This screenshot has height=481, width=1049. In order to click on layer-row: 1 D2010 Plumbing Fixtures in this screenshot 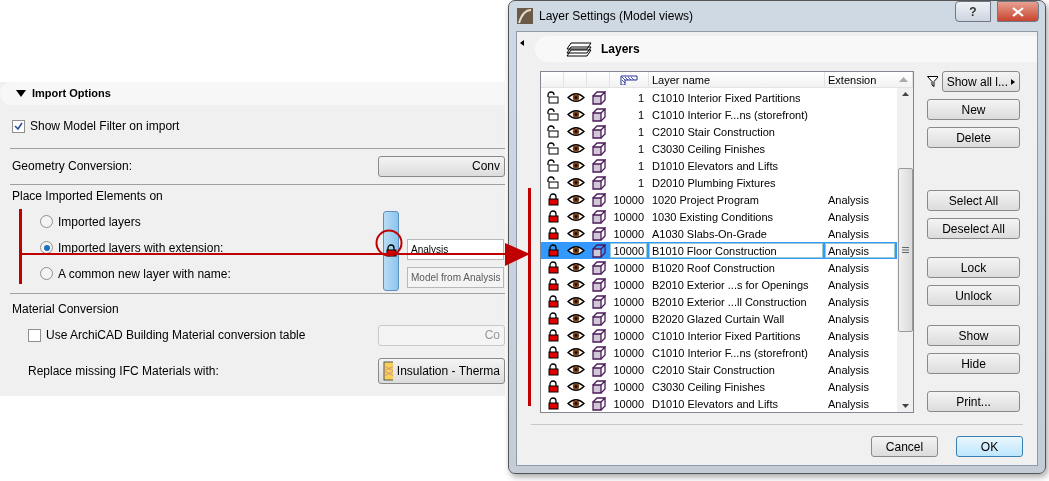, I will do `click(719, 182)`.